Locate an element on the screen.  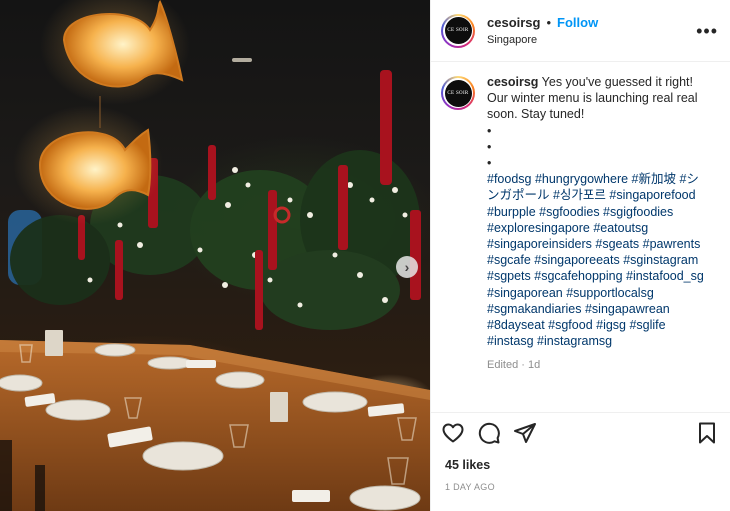
bookmark-icon is located at coordinates (707, 433).